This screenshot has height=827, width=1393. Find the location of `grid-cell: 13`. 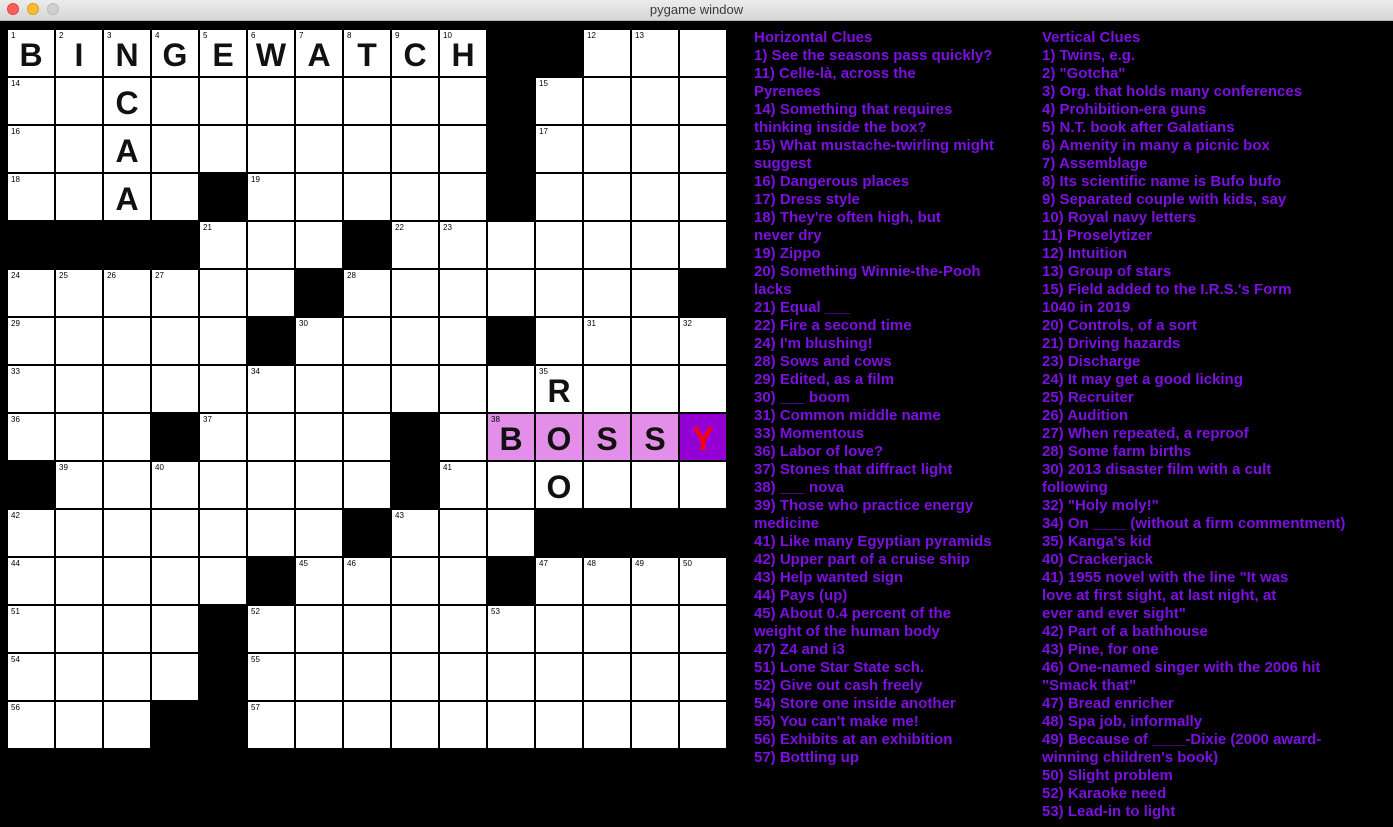

grid-cell: 13 is located at coordinates (655, 53).